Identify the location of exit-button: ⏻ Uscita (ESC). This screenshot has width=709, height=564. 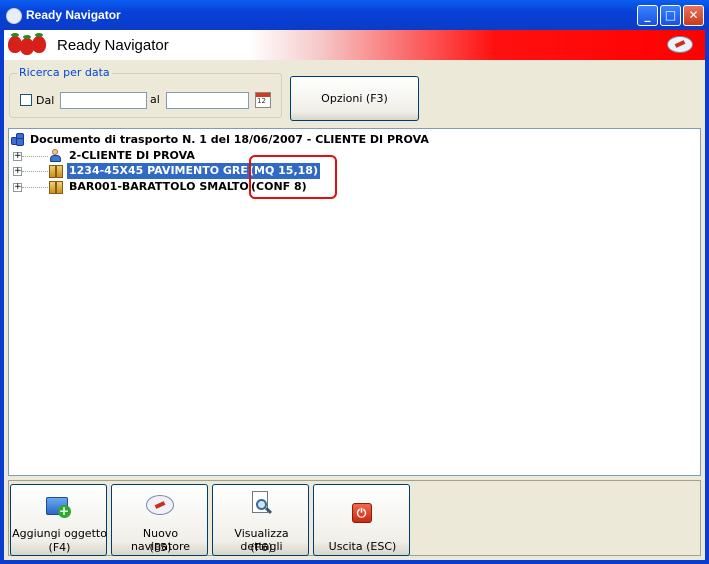
(361, 520).